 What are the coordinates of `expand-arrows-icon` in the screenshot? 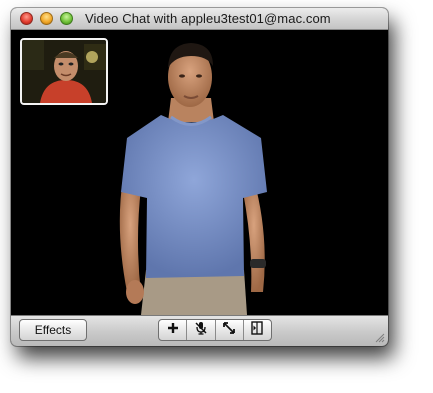 It's located at (229, 330).